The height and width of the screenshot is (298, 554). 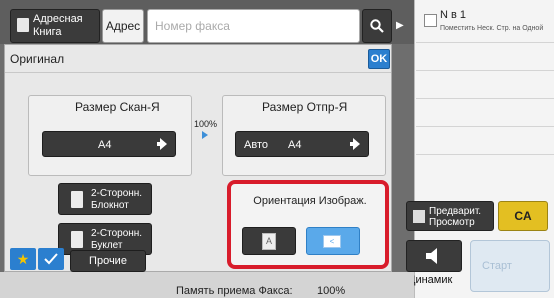 I want to click on orientation-portrait-button: A, so click(x=269, y=241).